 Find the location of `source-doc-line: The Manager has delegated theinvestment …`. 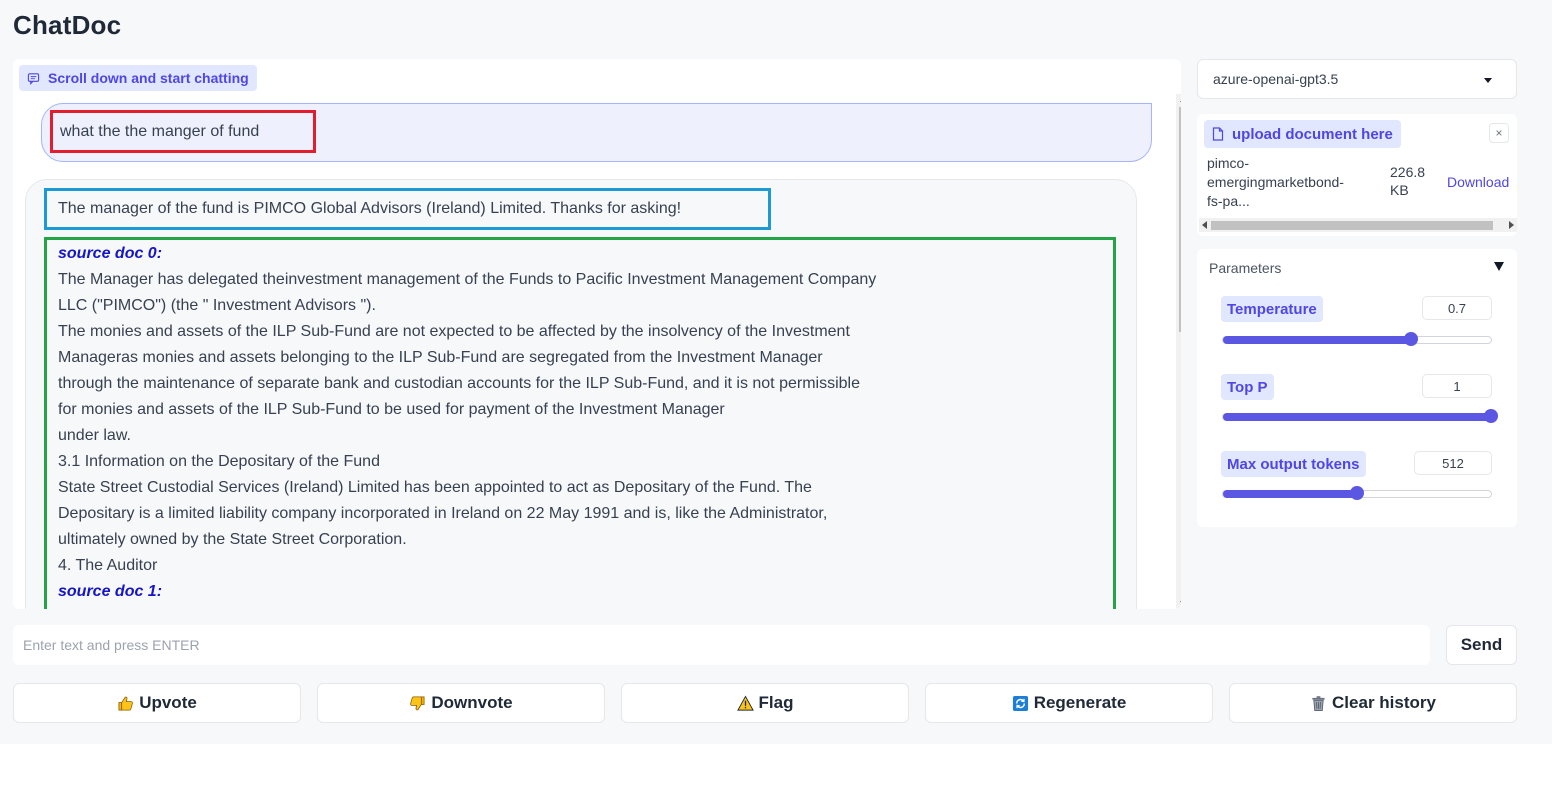

source-doc-line: The Manager has delegated theinvestment … is located at coordinates (467, 279).